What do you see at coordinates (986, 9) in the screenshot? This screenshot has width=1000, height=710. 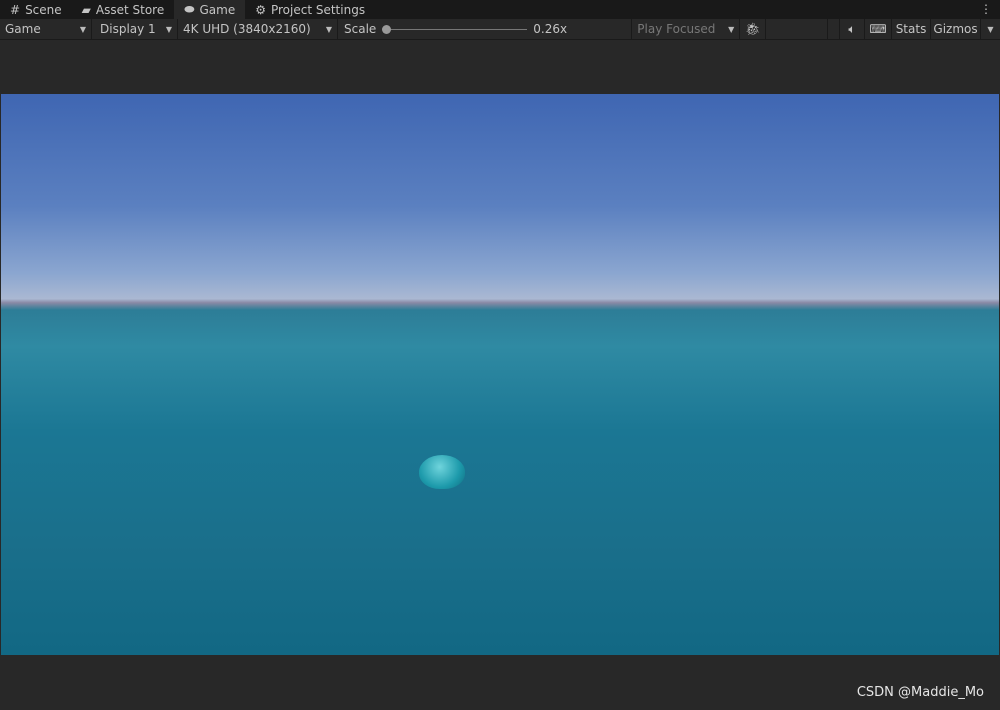 I see `more-options-icon: ⋮` at bounding box center [986, 9].